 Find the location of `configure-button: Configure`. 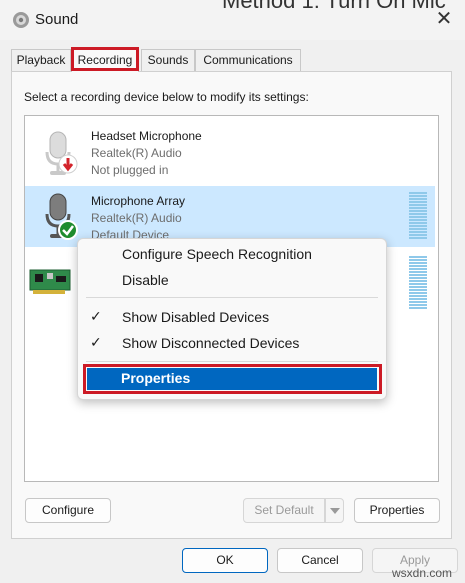

configure-button: Configure is located at coordinates (68, 510).